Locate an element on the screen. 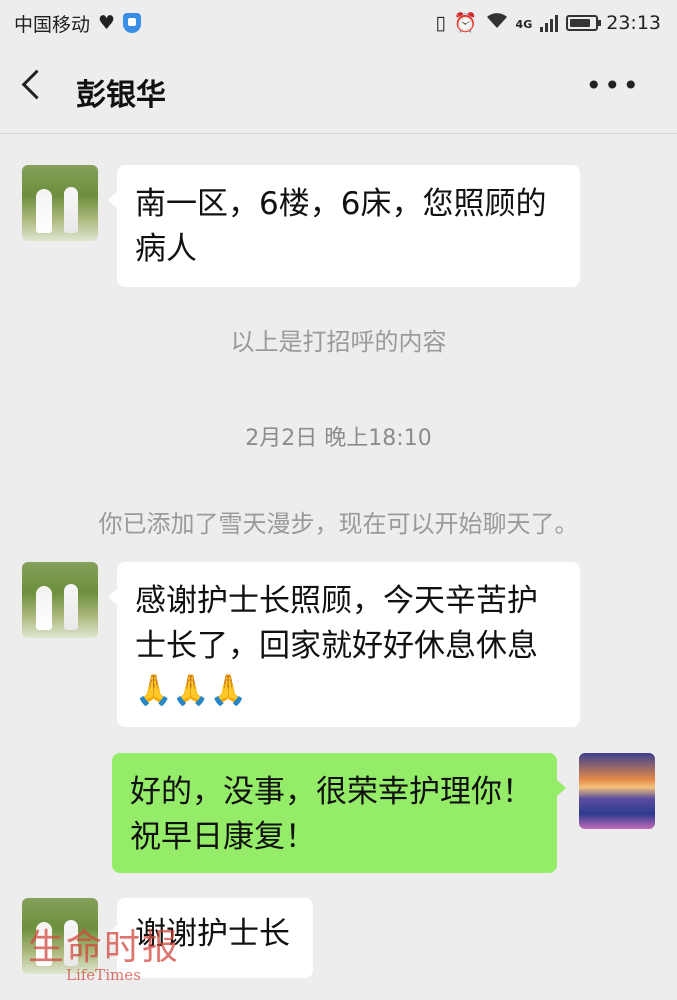 Image resolution: width=677 pixels, height=1000 pixels. message-text: 好的，没事，很荣幸护理你！祝早日康复！ is located at coordinates (331, 814).